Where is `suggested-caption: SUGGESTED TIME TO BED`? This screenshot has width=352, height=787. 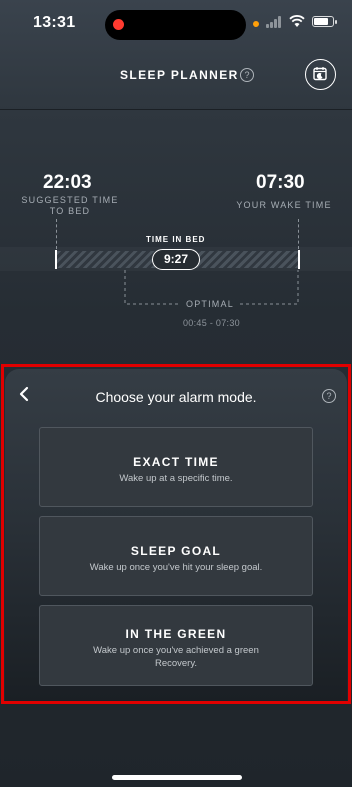 suggested-caption: SUGGESTED TIME TO BED is located at coordinates (70, 206).